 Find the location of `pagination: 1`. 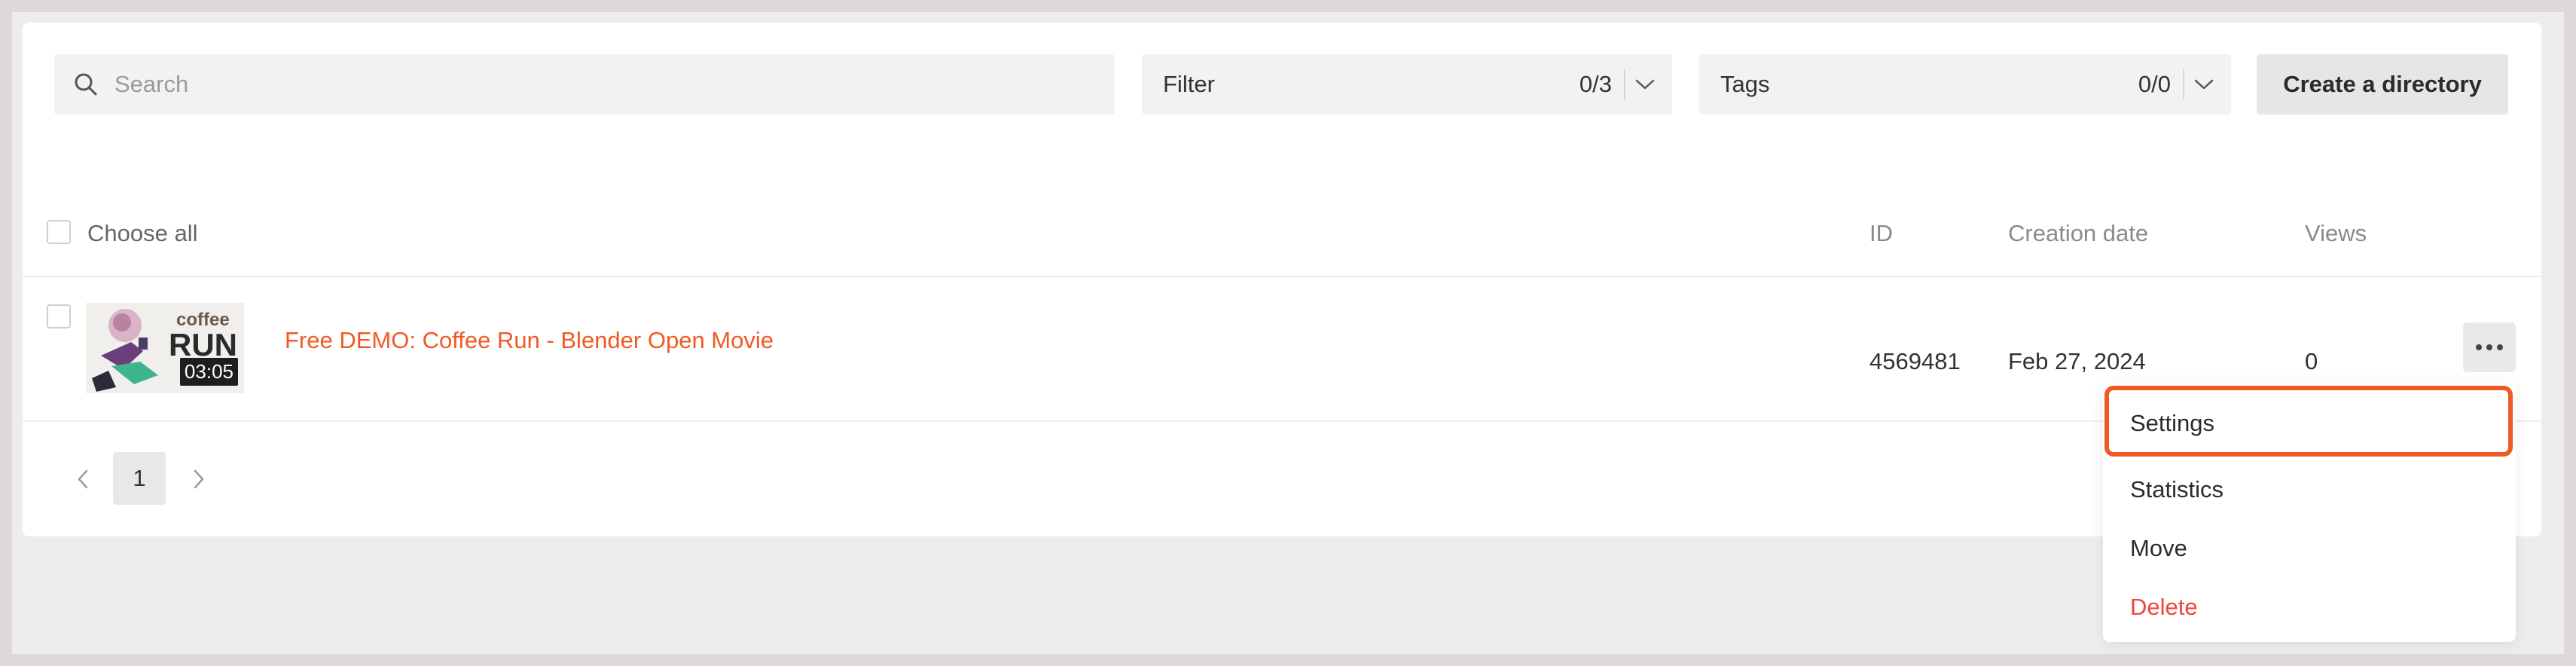

pagination: 1 is located at coordinates (249, 478).